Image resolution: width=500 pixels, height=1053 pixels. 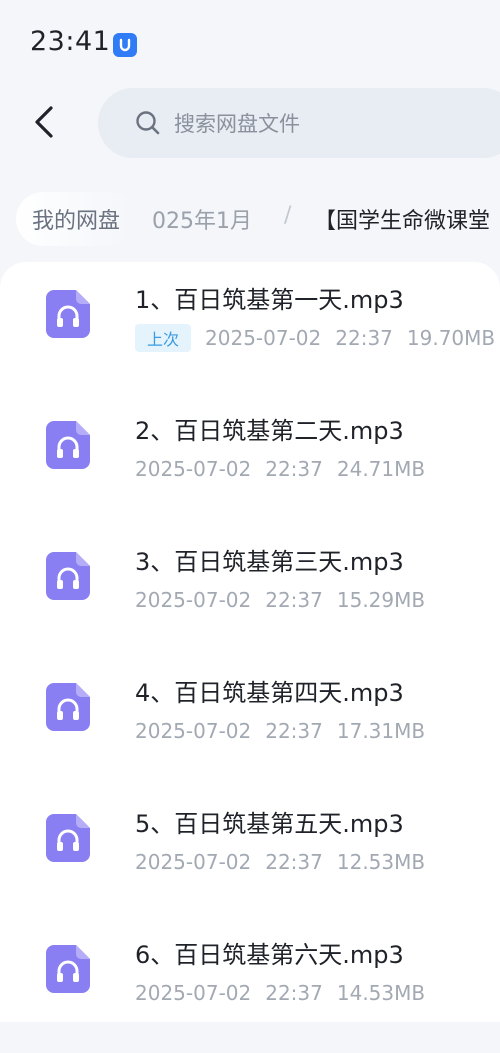 I want to click on chevron-left-icon, so click(x=44, y=124).